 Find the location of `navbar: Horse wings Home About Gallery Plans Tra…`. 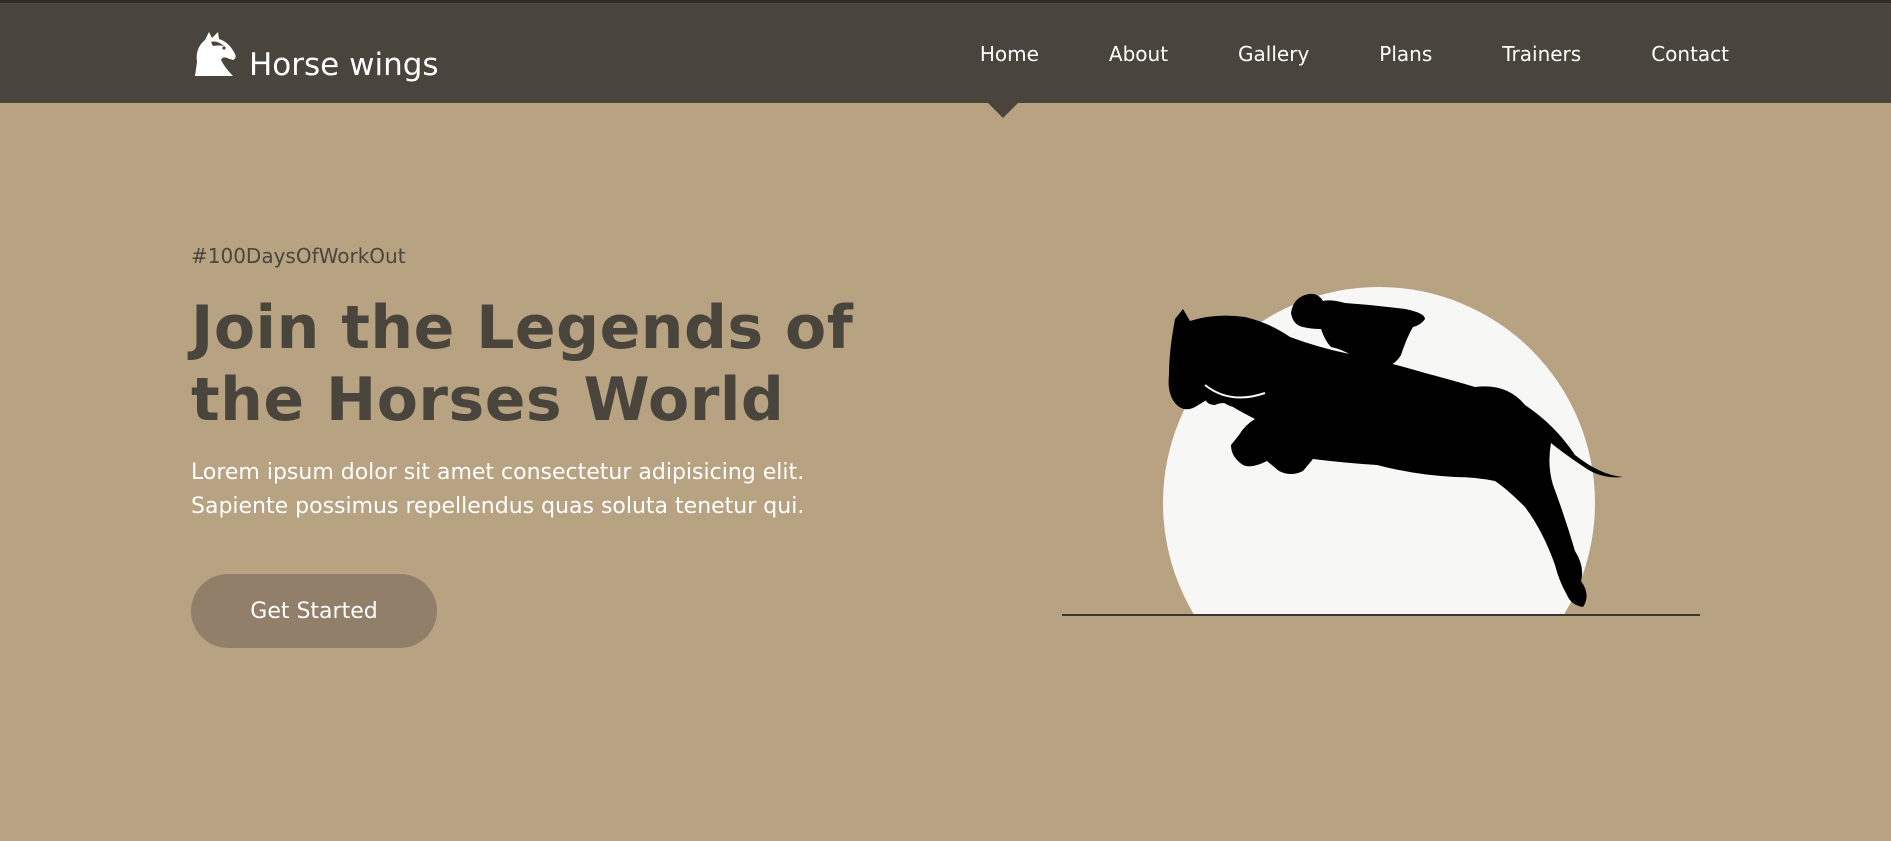

navbar: Horse wings Home About Gallery Plans Tra… is located at coordinates (945, 53).